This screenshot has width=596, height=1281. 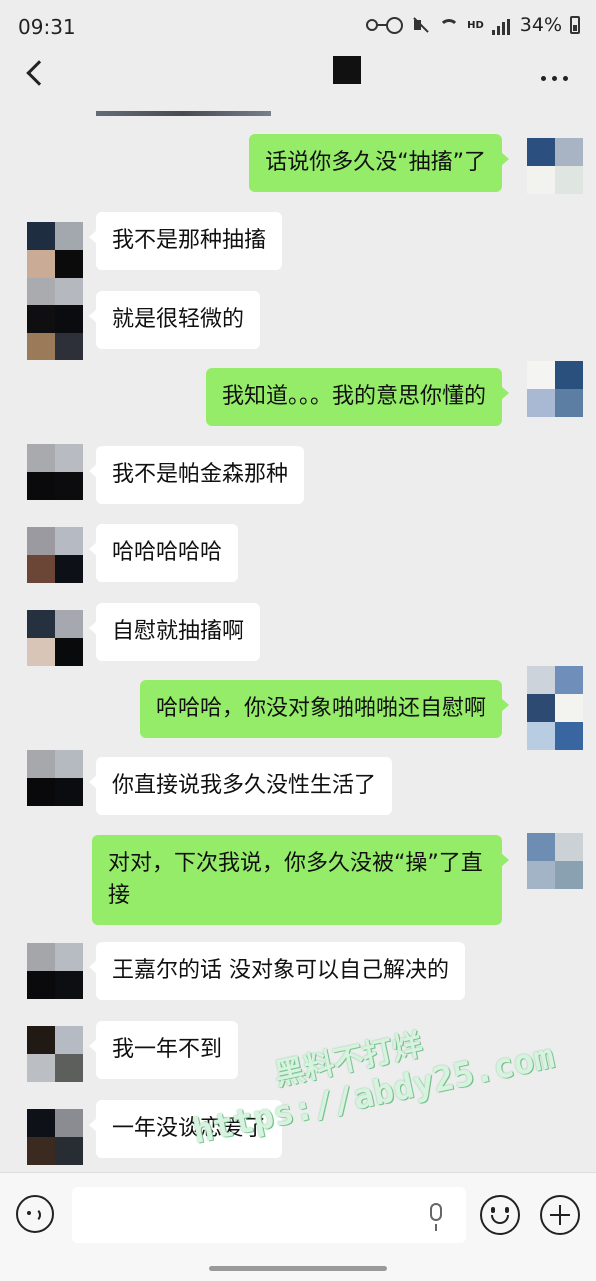 I want to click on voice-icon, so click(x=35, y=1214).